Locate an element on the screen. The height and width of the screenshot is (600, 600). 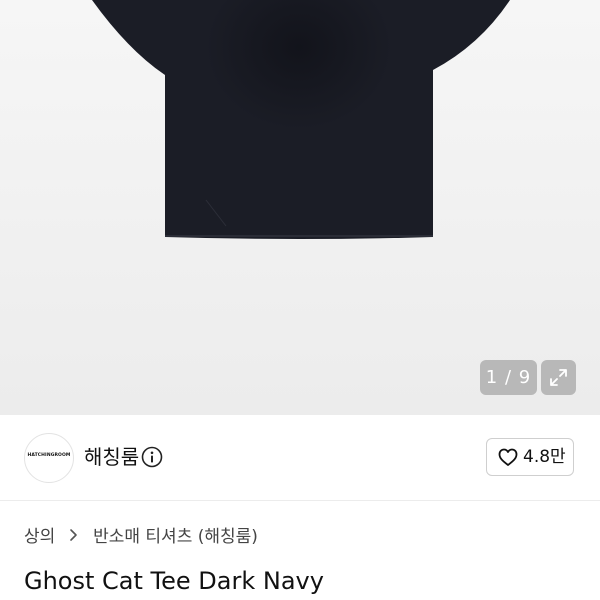
breadcrumb-subcategory: 반소매 티셔츠 (해칭룸) is located at coordinates (175, 537).